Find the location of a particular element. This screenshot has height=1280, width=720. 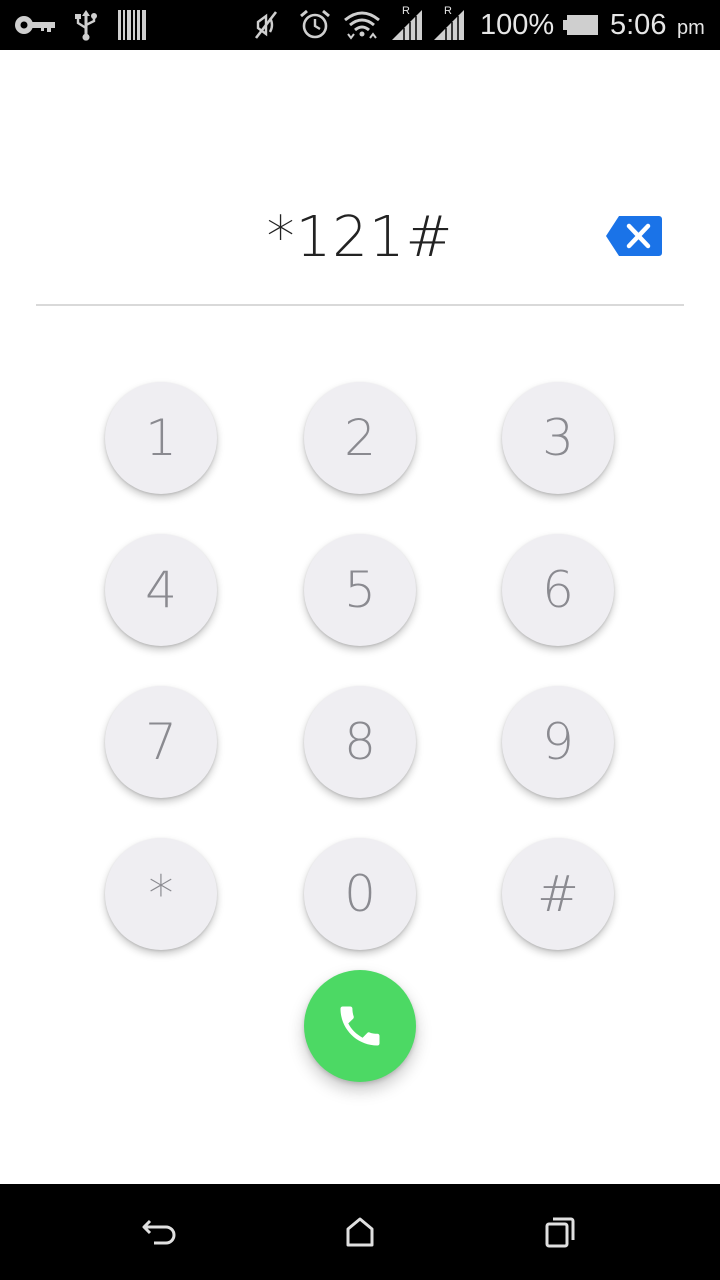

key-3: 3 is located at coordinates (558, 438).